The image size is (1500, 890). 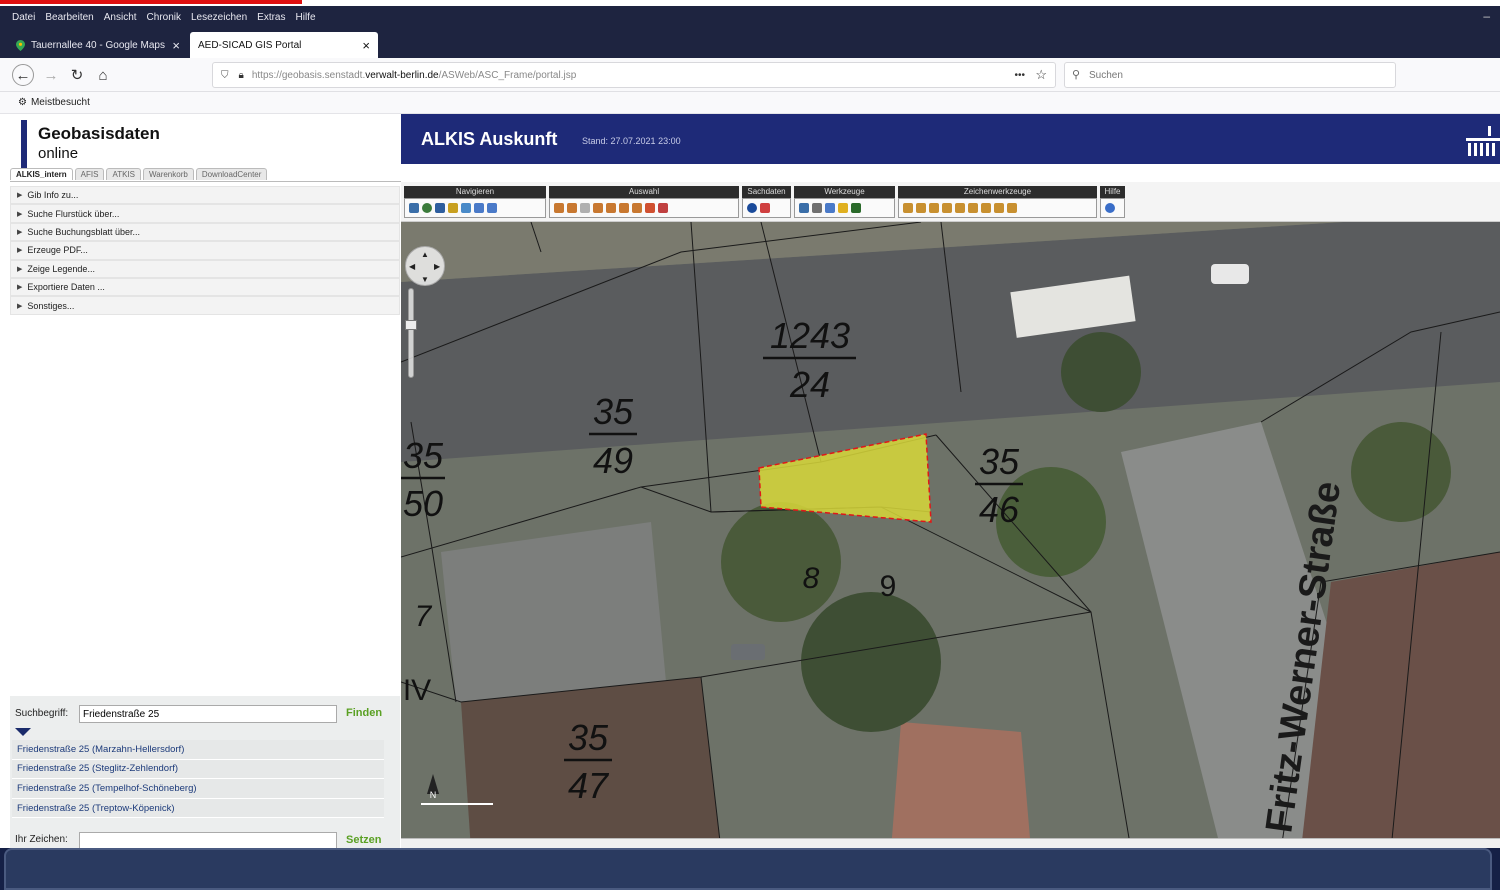 What do you see at coordinates (1110, 208) in the screenshot?
I see `help-icon` at bounding box center [1110, 208].